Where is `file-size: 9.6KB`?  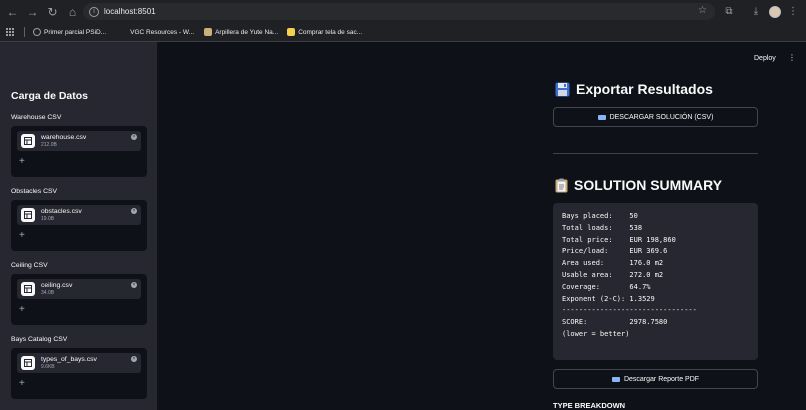 file-size: 9.6KB is located at coordinates (48, 366).